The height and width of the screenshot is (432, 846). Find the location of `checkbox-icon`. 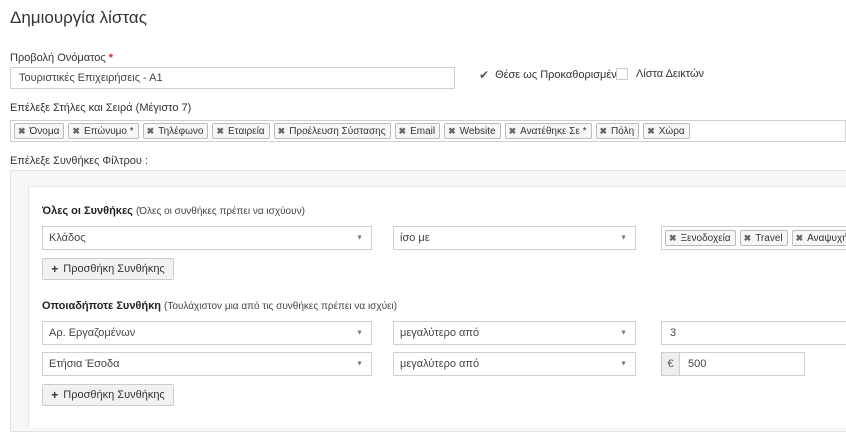

checkbox-icon is located at coordinates (622, 74).